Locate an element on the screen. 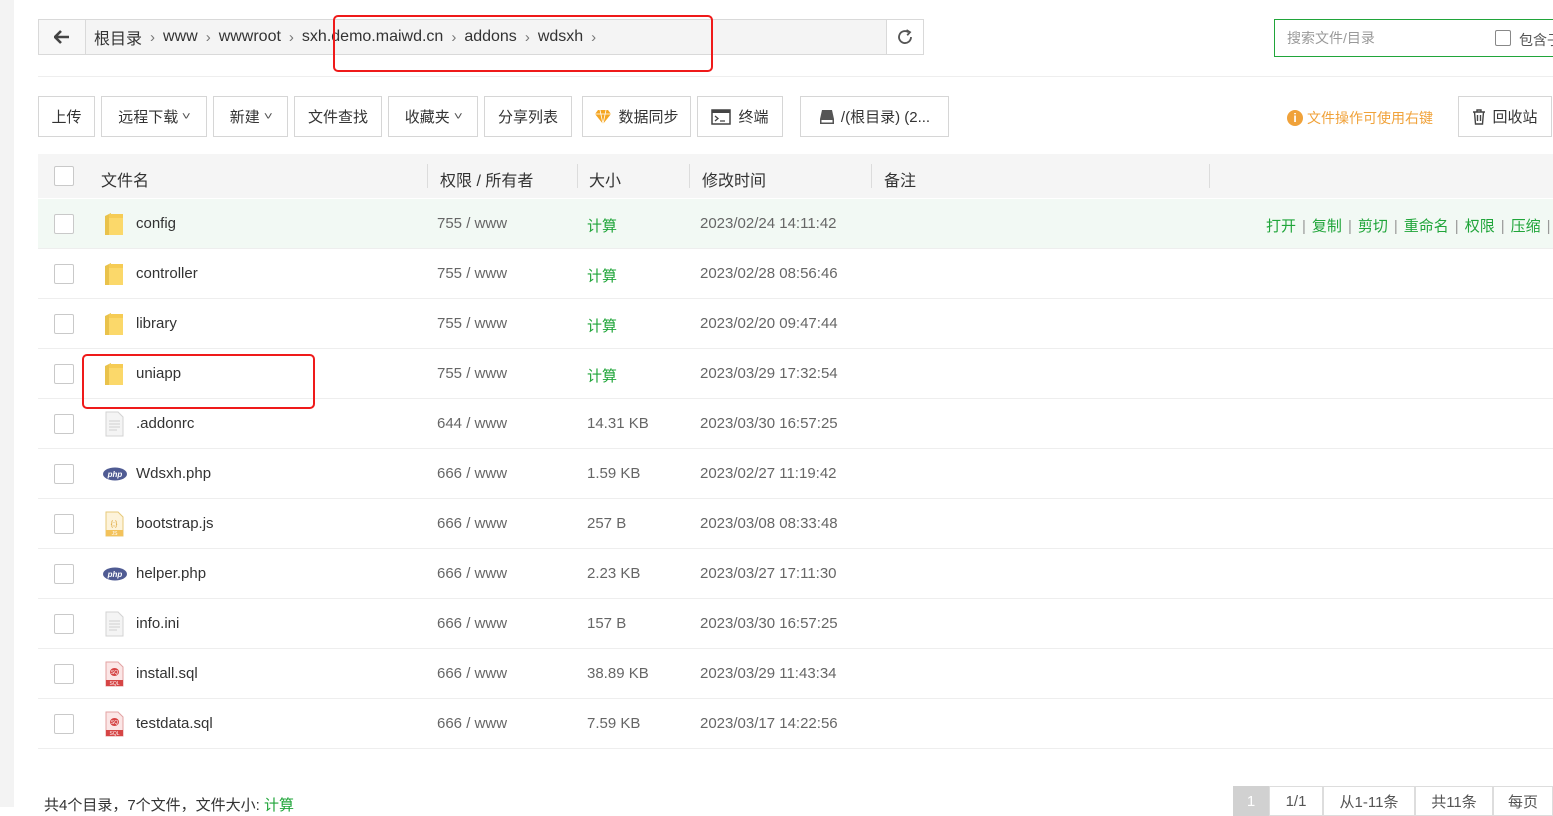  data-sync-button: 数据同步 is located at coordinates (636, 116).